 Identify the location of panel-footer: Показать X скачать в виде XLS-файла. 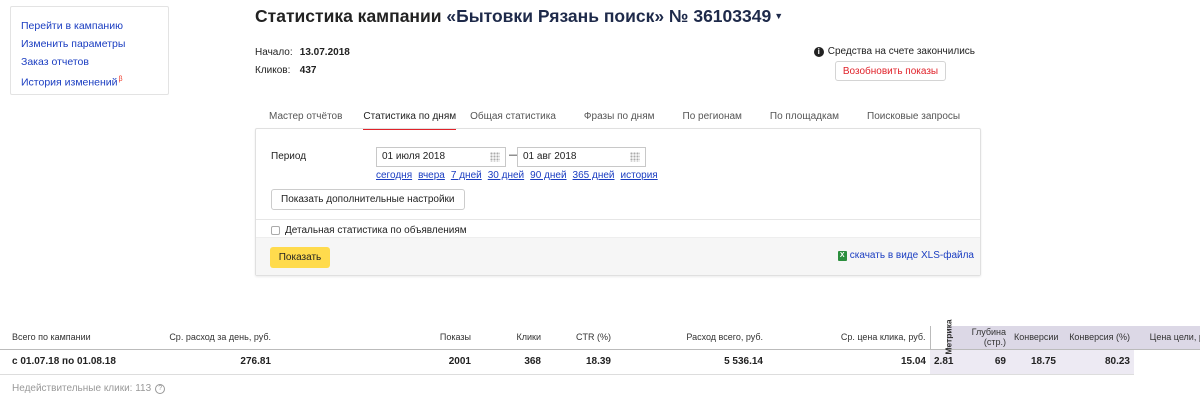
(618, 256).